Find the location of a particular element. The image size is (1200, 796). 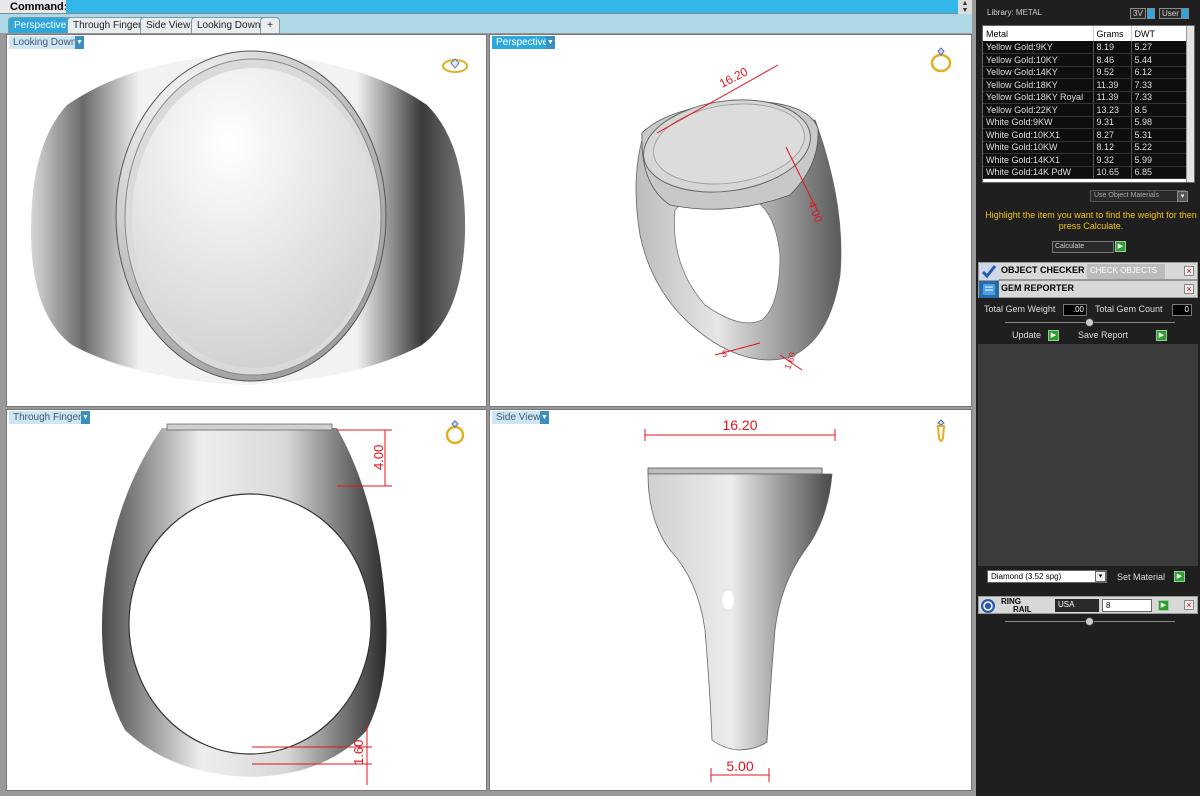

metal-name-cell: White Gold:14K PdW is located at coordinates (1038, 172).